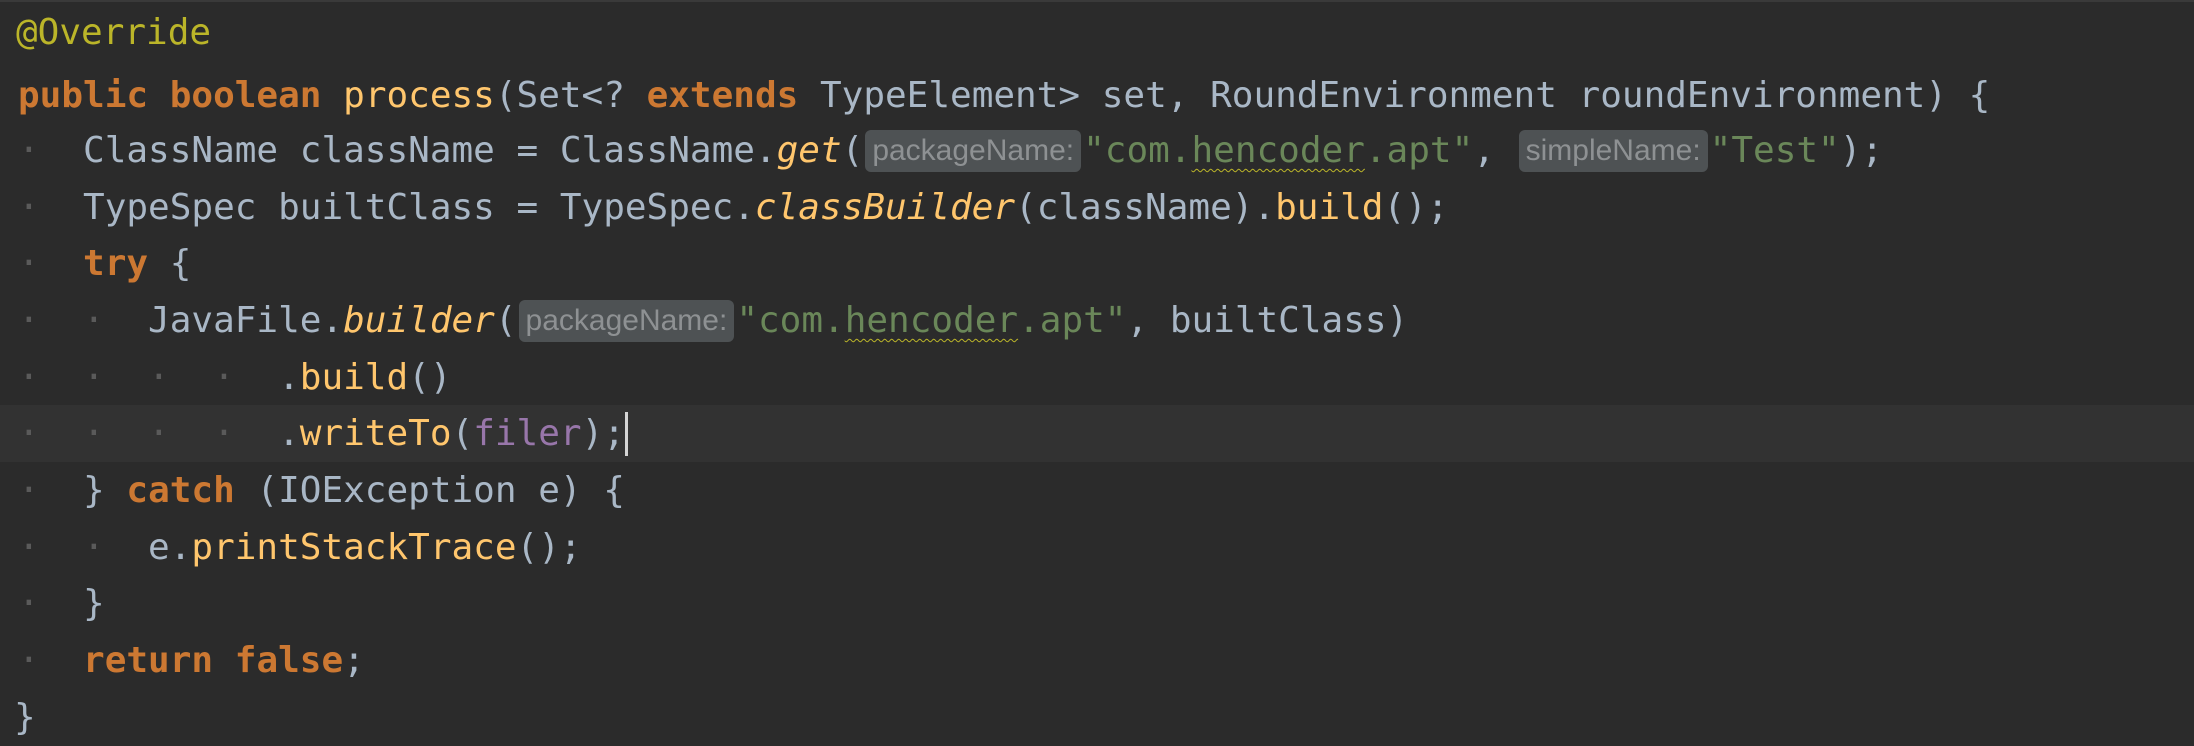 Image resolution: width=2194 pixels, height=746 pixels. What do you see at coordinates (245, 95) in the screenshot?
I see `keyword-boolean: boolean` at bounding box center [245, 95].